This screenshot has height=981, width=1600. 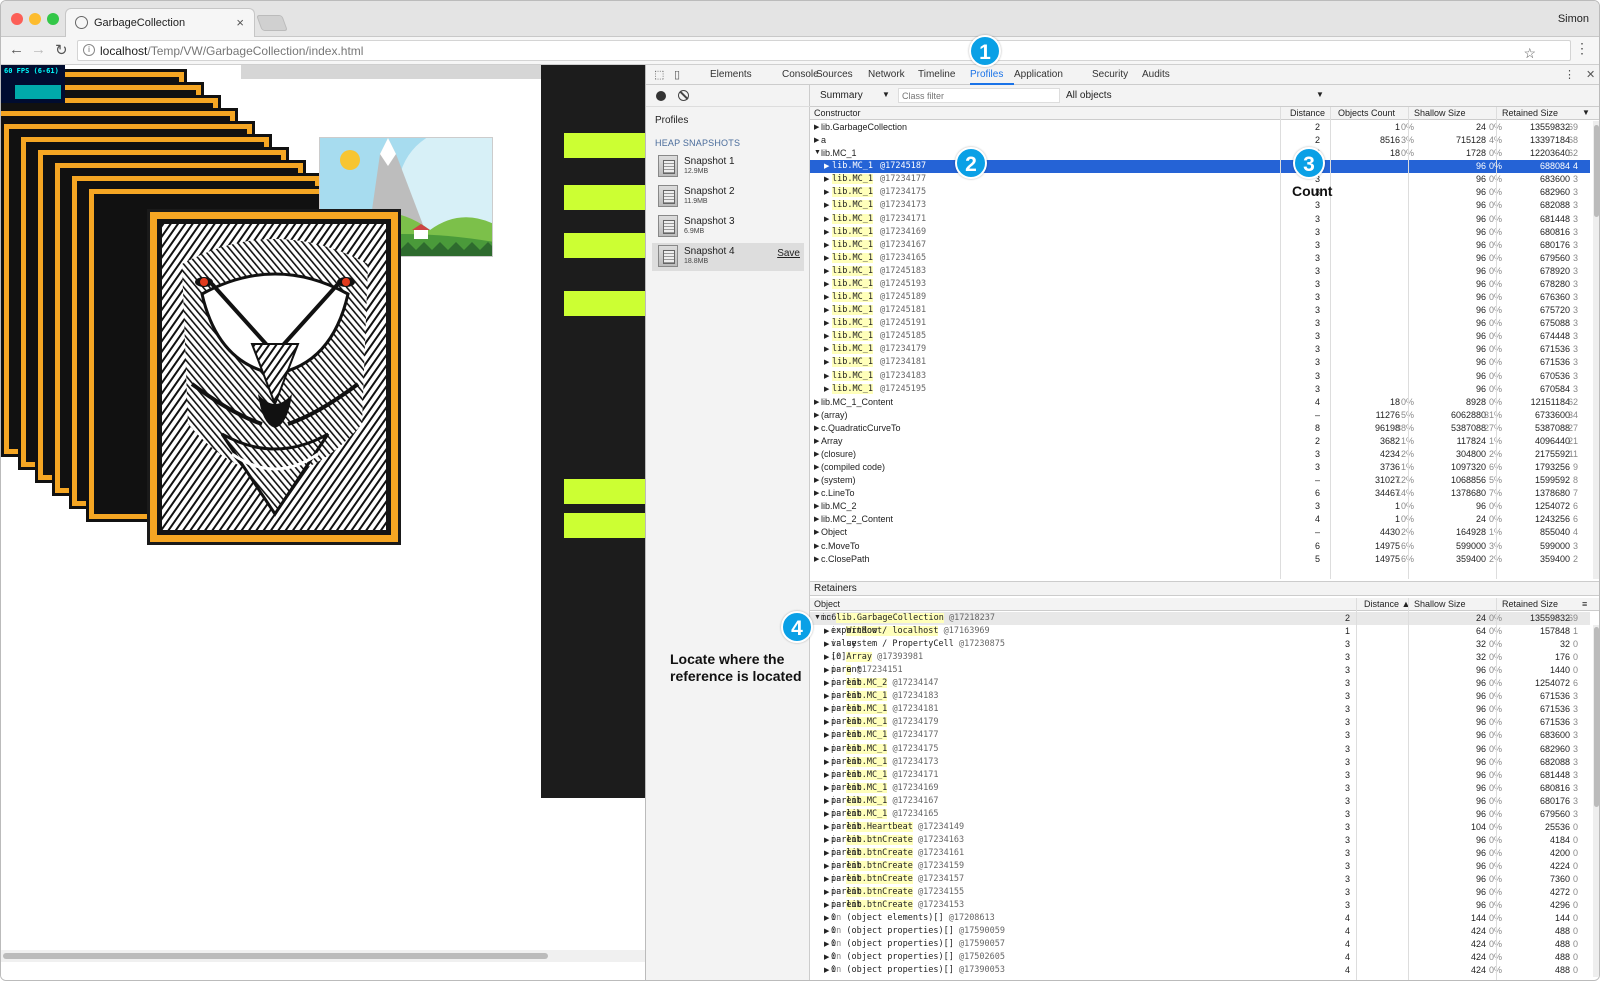 I want to click on instance-row: ▶lib.MC_1@172451873960%6880844, so click(x=1200, y=167).